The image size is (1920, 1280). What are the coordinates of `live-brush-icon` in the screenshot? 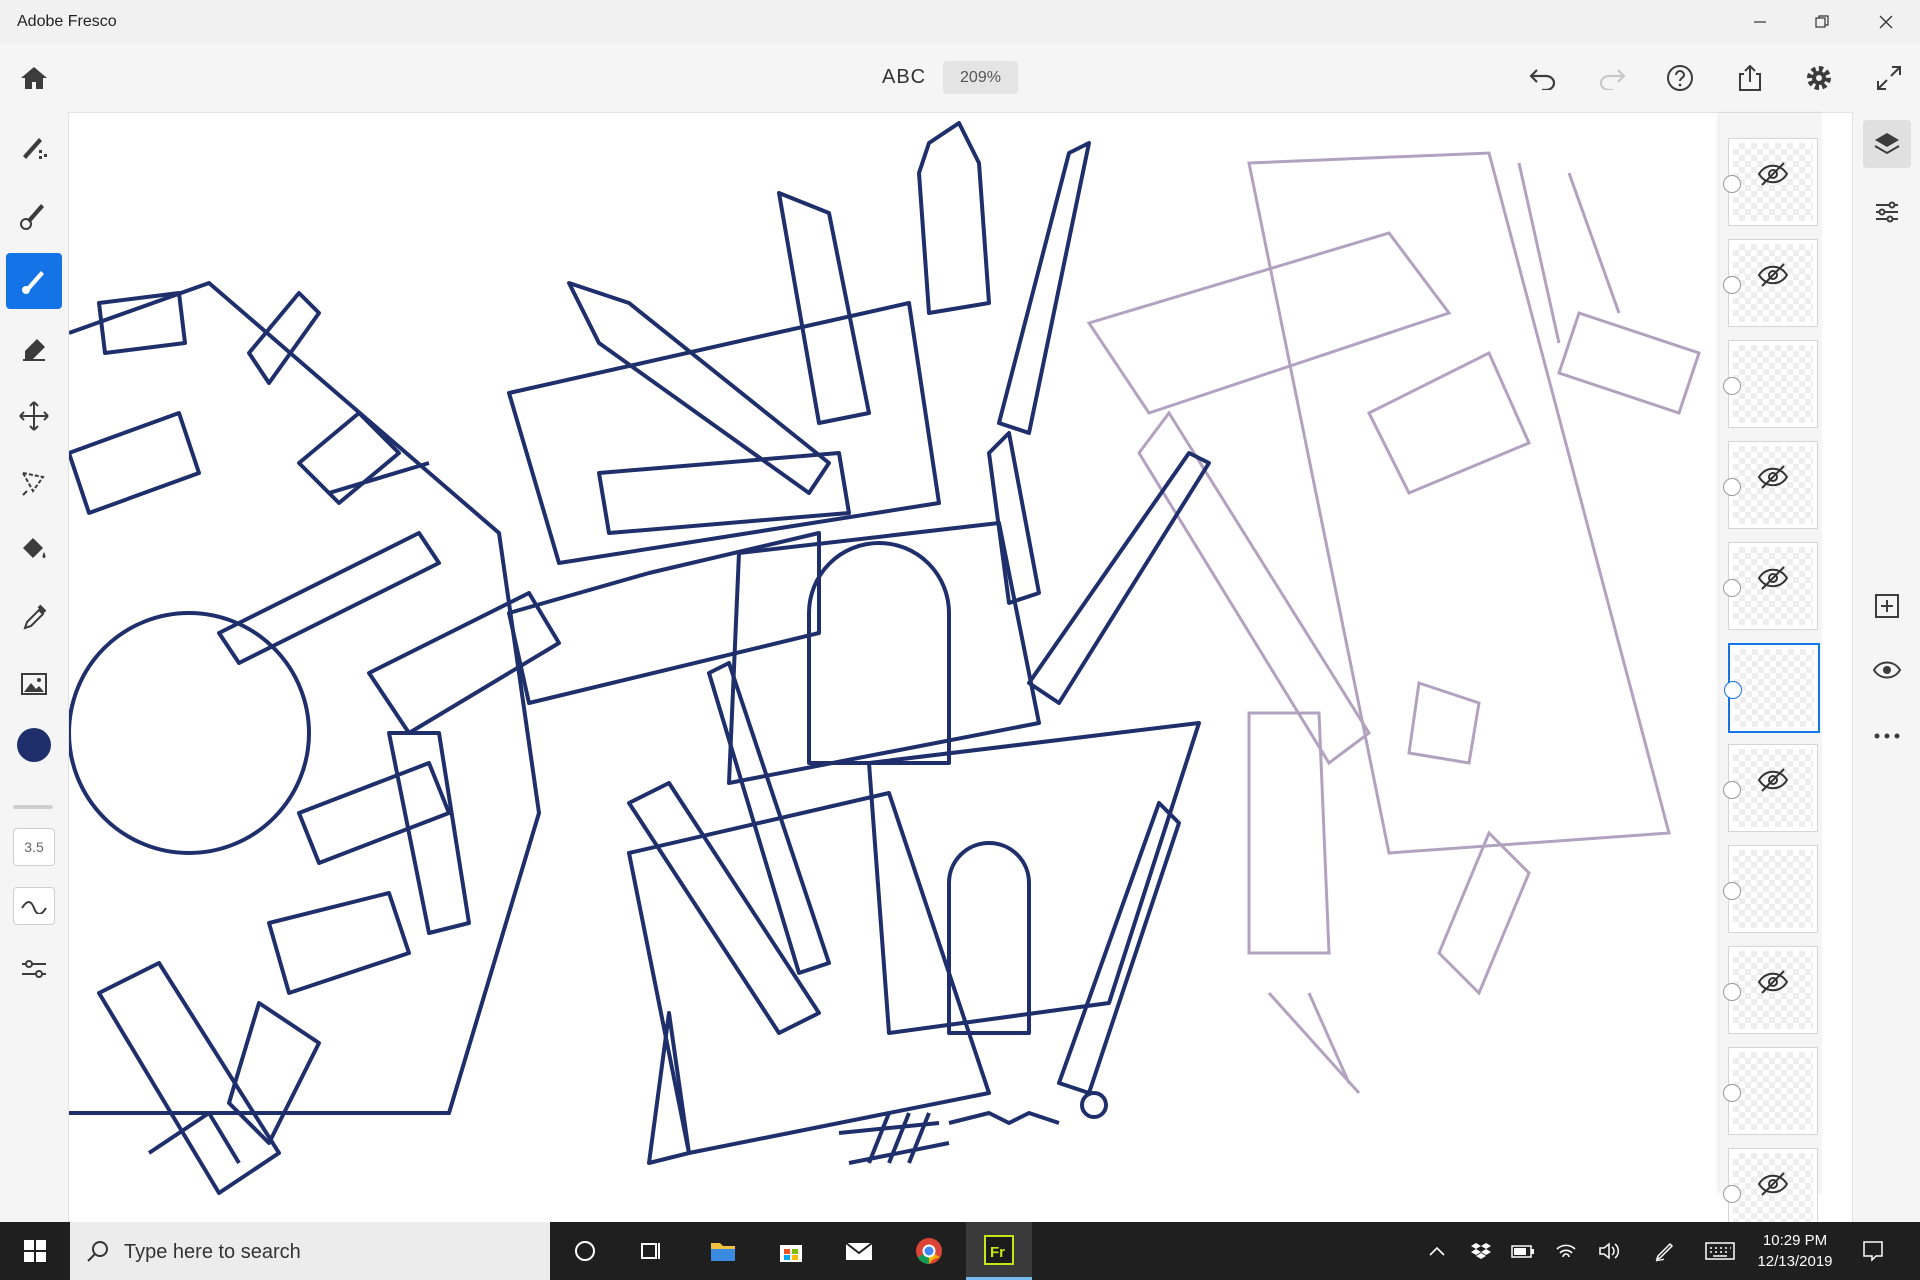 It's located at (32, 217).